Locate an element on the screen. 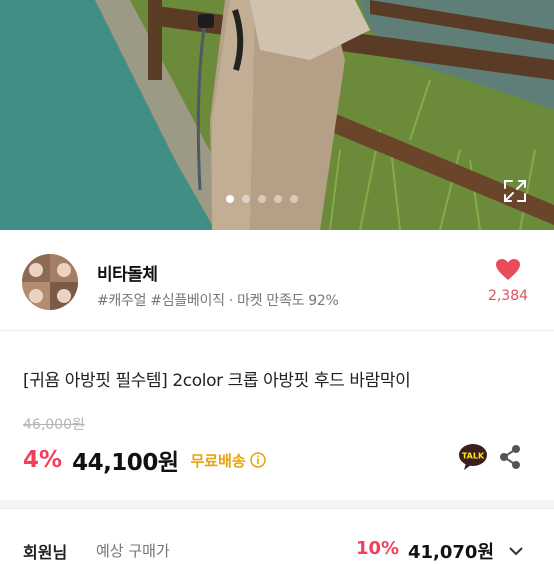 The image size is (554, 564). info-icon is located at coordinates (257, 460).